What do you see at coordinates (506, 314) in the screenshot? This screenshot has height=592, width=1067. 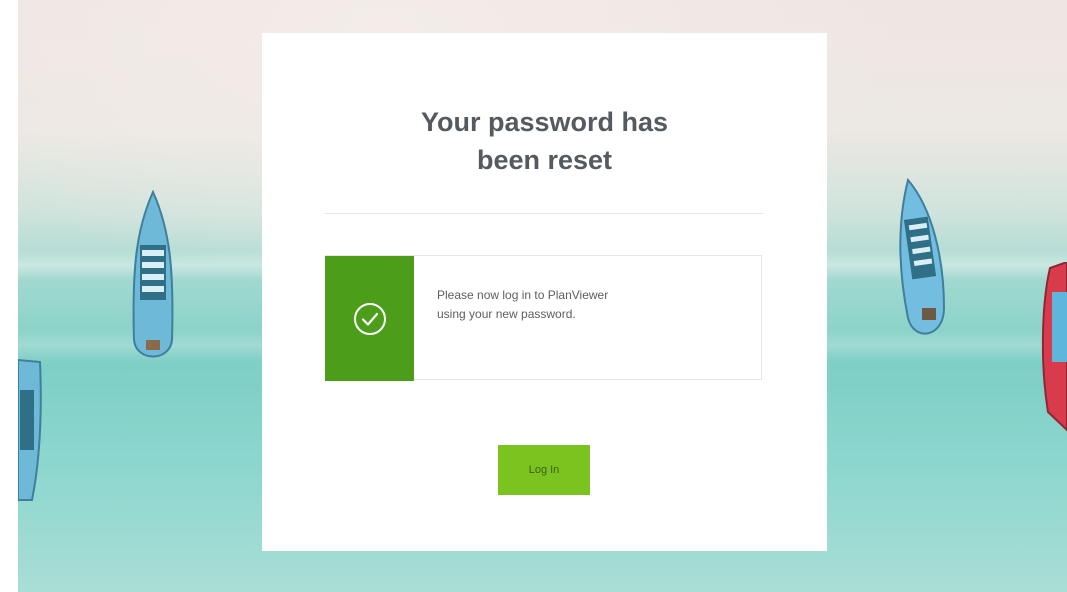 I see `alert-message-line-2: using your new password.` at bounding box center [506, 314].